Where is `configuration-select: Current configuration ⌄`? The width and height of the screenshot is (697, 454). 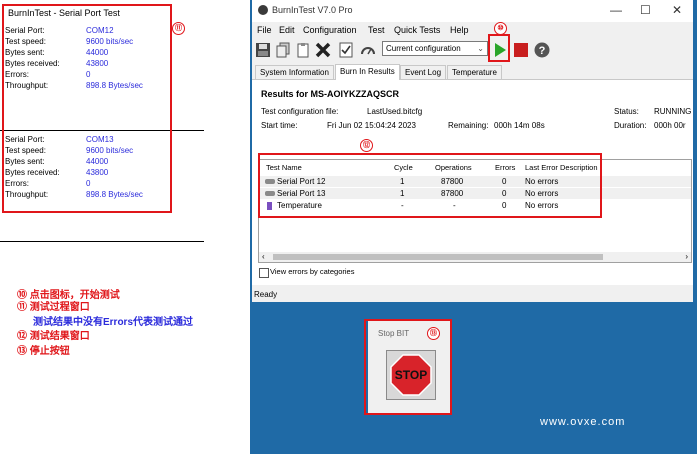
configuration-select: Current configuration ⌄ is located at coordinates (435, 48).